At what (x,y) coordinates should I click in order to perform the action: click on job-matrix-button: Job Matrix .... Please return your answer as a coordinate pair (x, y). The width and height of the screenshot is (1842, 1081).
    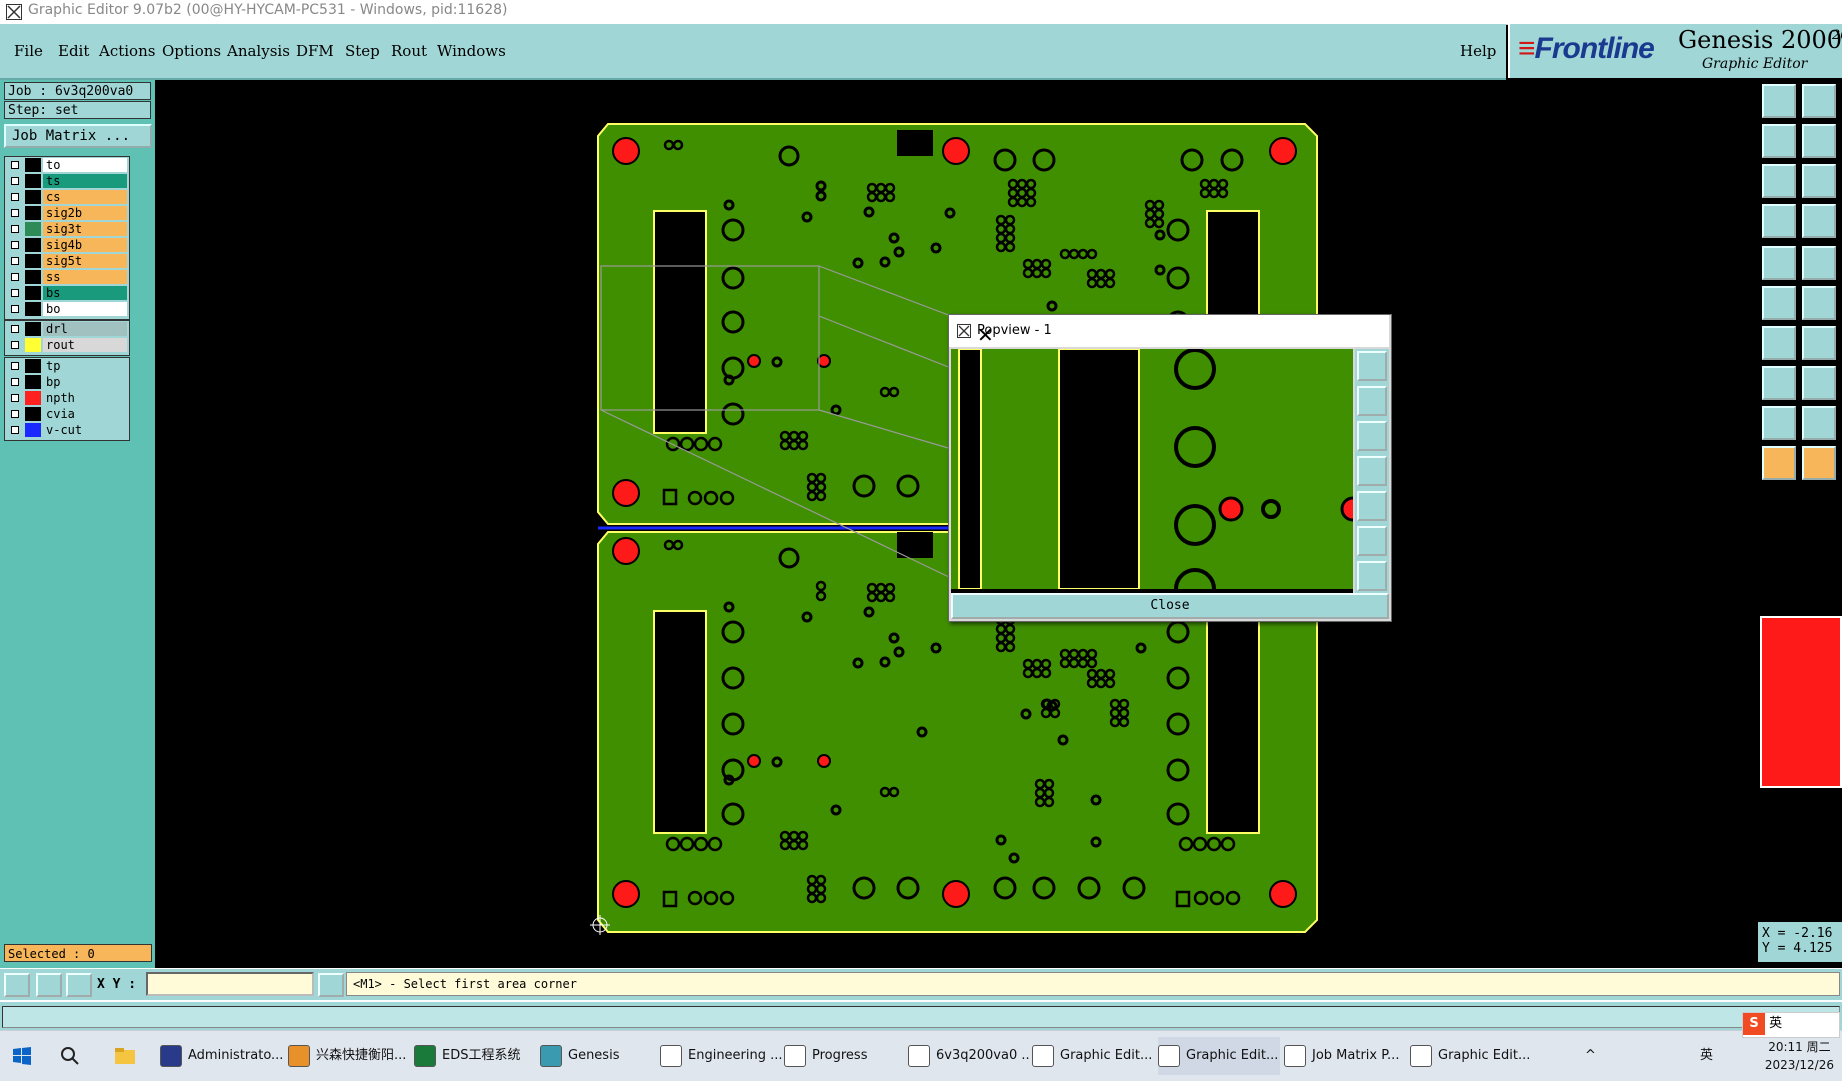
    Looking at the image, I should click on (78, 136).